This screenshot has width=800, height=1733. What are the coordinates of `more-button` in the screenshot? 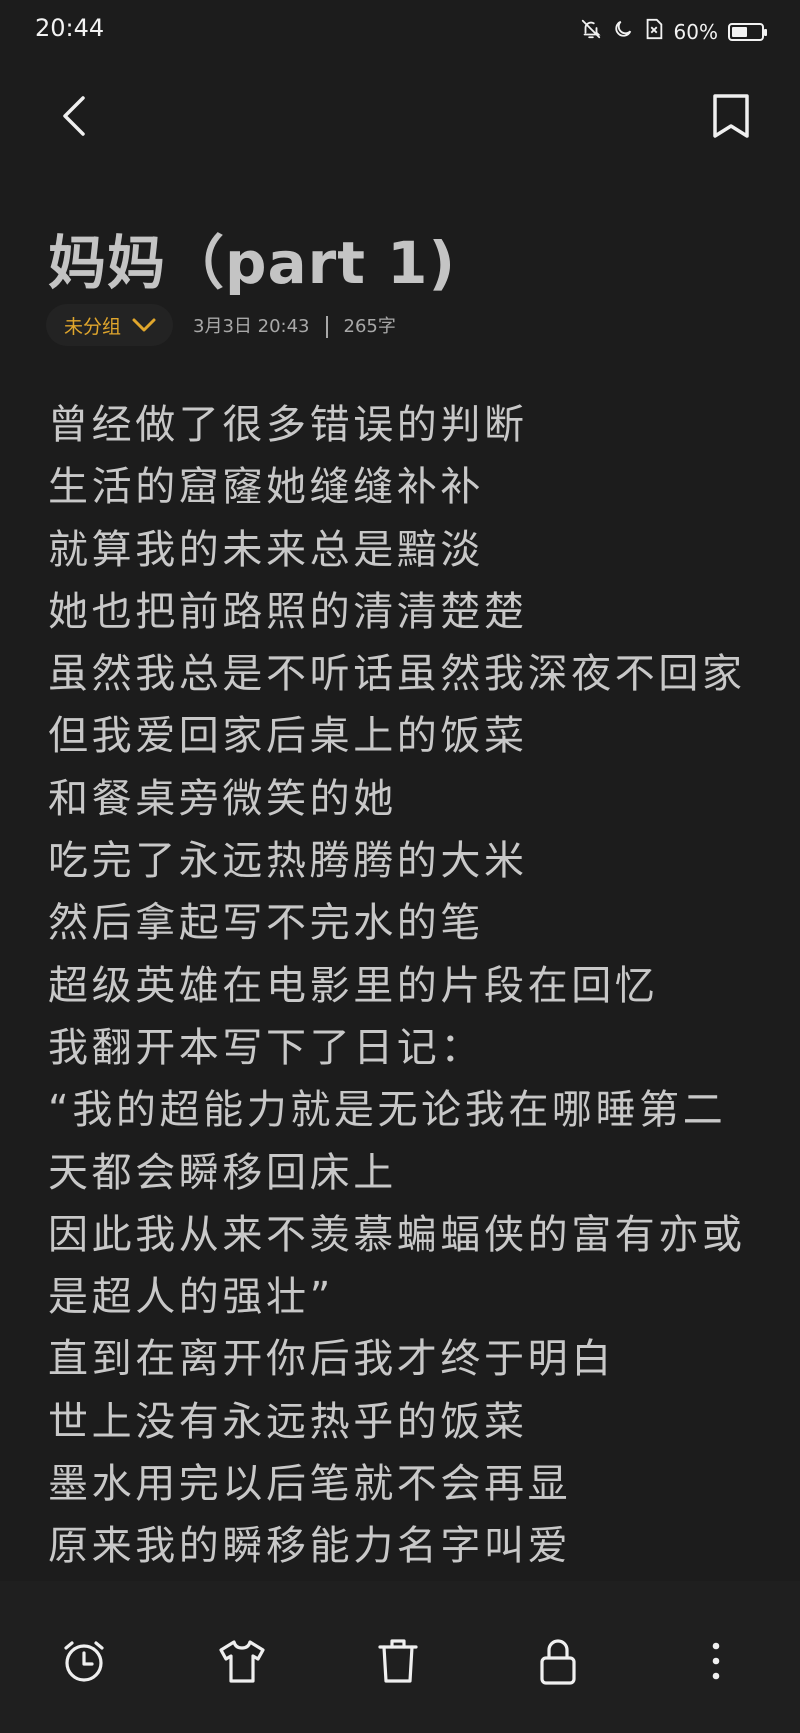 It's located at (716, 1661).